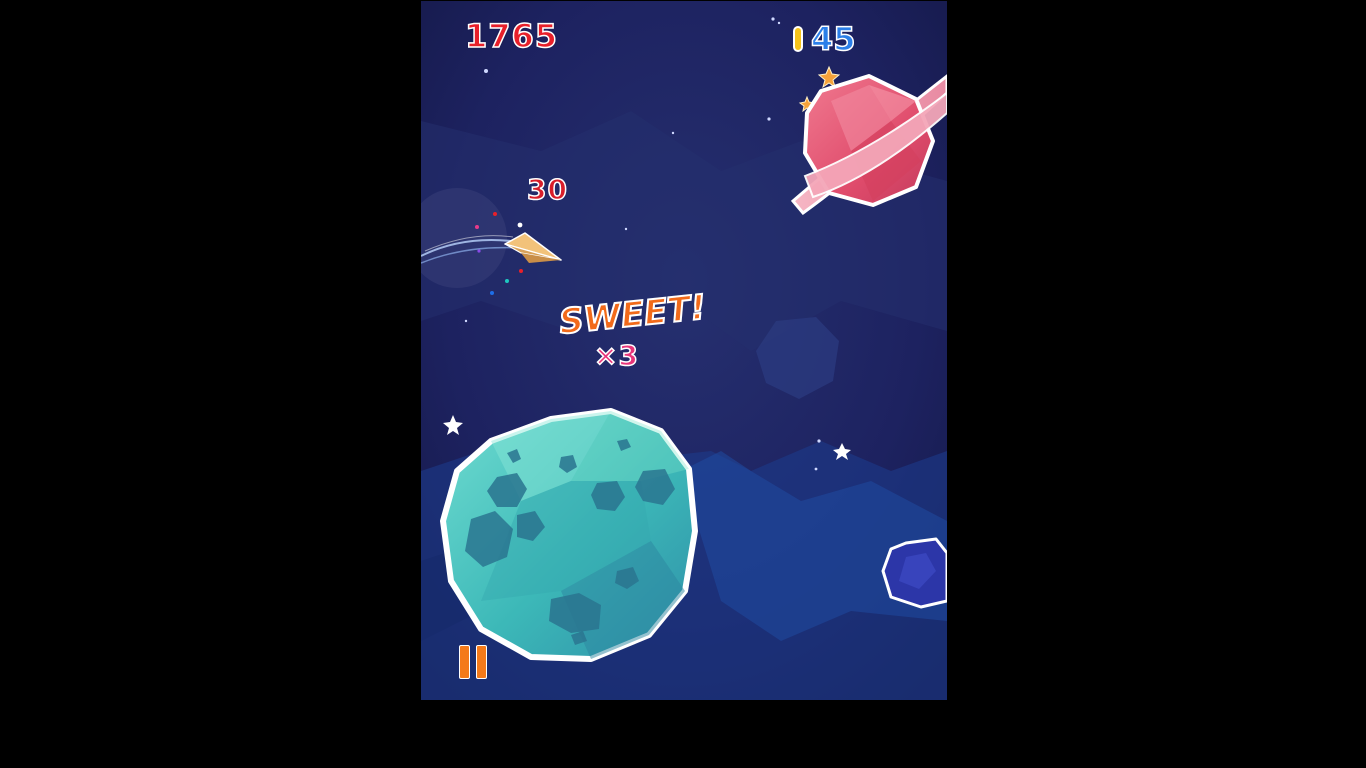  I want to click on pause-button, so click(473, 663).